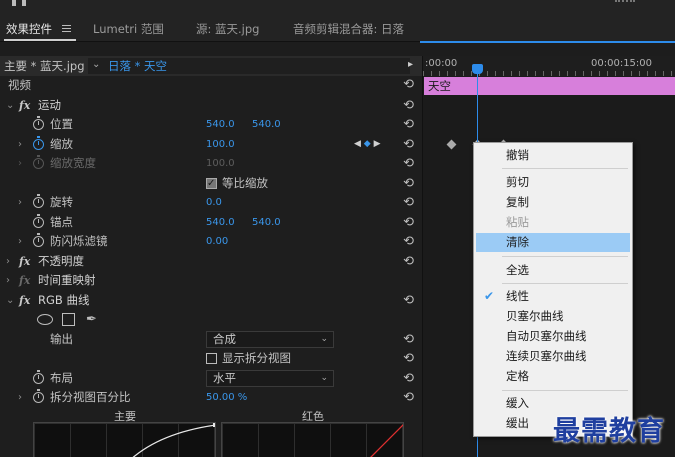  I want to click on panel-menu-icon, so click(66, 28).